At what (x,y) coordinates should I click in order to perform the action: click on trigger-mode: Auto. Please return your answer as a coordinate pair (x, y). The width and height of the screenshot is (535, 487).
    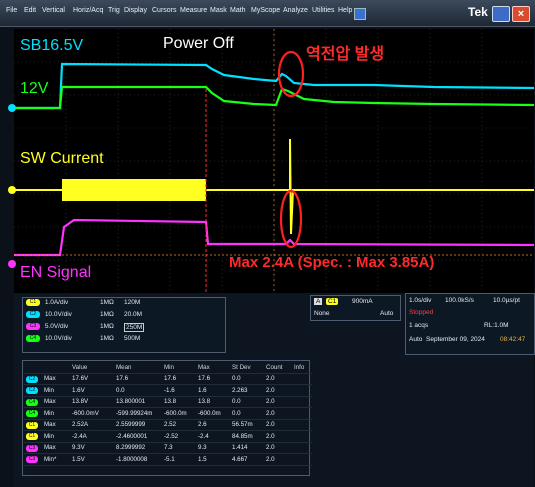
    Looking at the image, I should click on (387, 313).